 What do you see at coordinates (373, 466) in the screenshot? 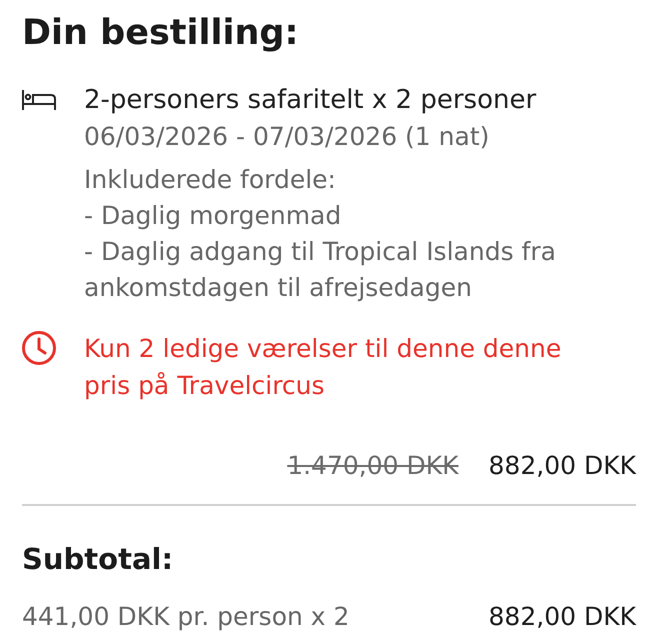
I see `original-price: 1.470,00 DKK` at bounding box center [373, 466].